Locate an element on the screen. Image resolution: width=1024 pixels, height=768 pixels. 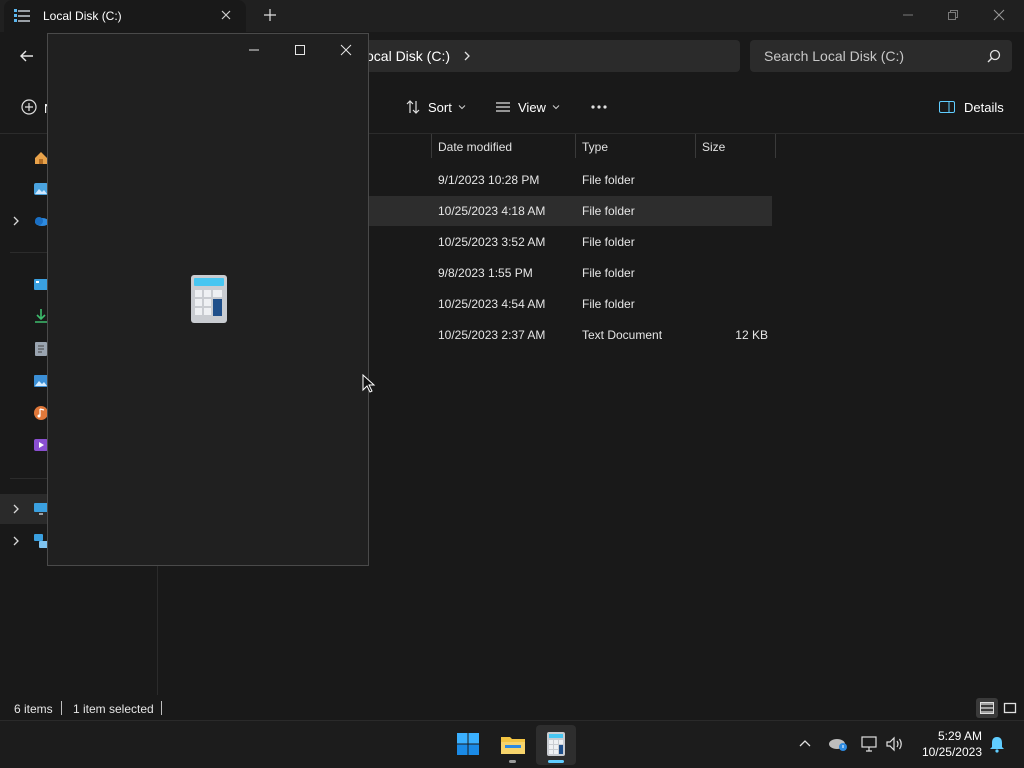
status-bar: 6 items 1 item selected is located at coordinates (512, 708).